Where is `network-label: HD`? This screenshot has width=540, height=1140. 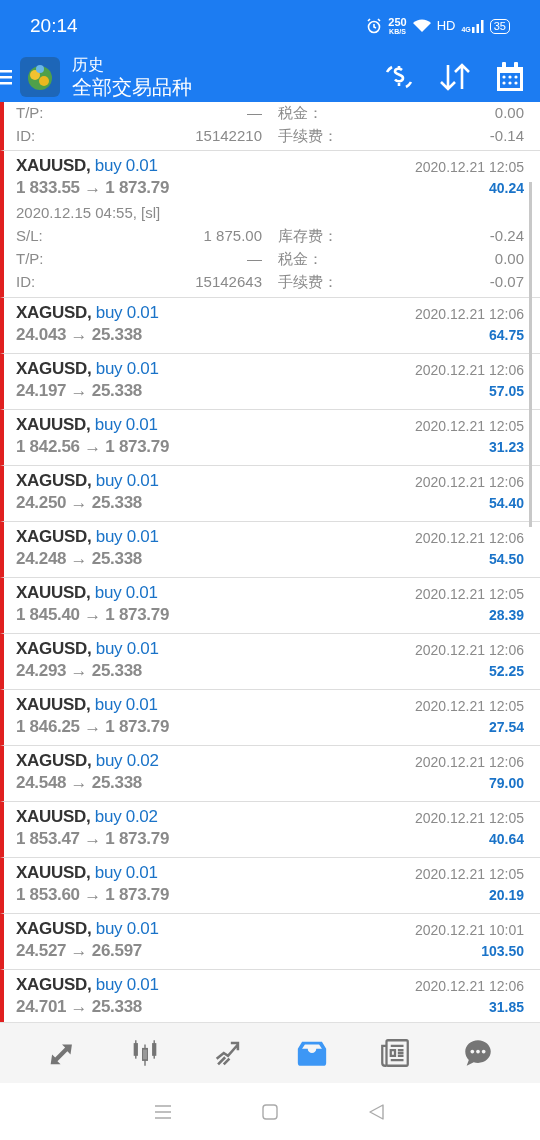
network-label: HD is located at coordinates (446, 26).